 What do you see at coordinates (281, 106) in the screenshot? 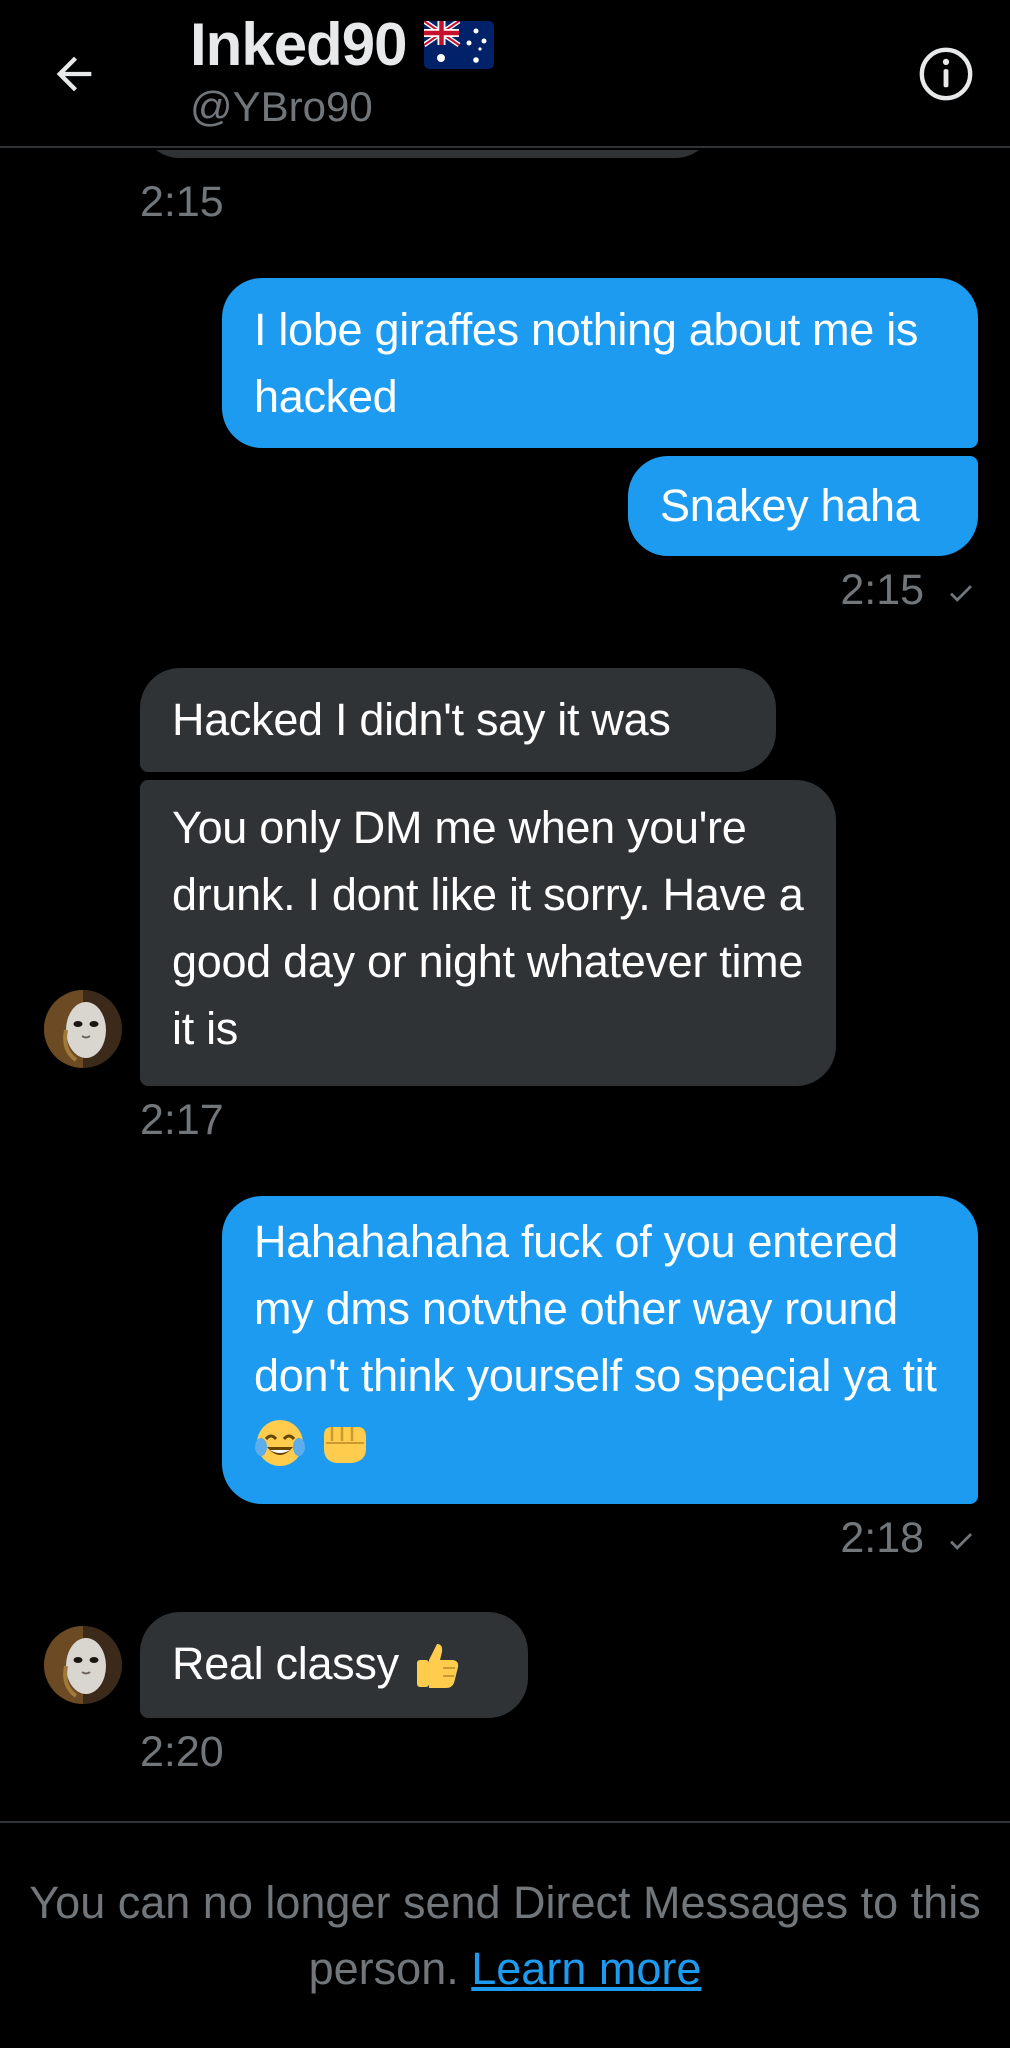
I see `conversation-handle: @YBro90` at bounding box center [281, 106].